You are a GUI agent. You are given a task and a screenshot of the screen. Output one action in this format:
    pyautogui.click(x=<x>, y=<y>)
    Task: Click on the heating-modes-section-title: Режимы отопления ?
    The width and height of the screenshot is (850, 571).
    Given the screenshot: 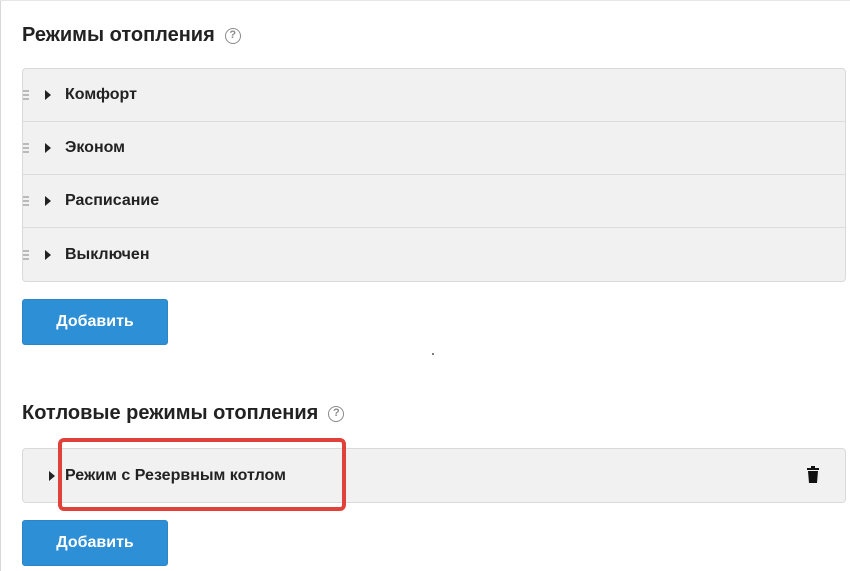 What is the action you would take?
    pyautogui.click(x=131, y=35)
    